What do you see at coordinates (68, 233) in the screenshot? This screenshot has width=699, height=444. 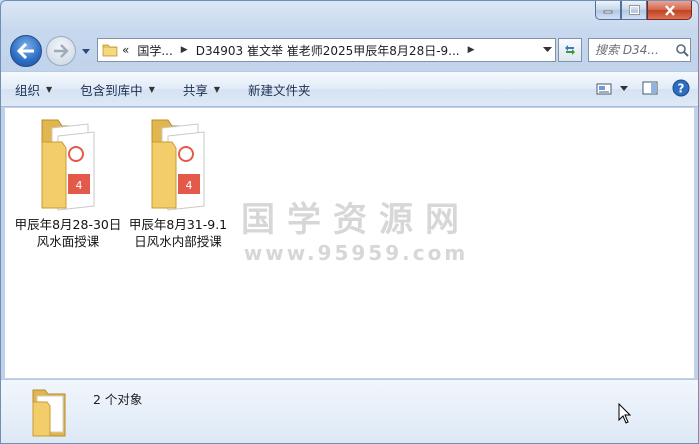 I see `file-name: 甲辰年8月28-30日风水面授课` at bounding box center [68, 233].